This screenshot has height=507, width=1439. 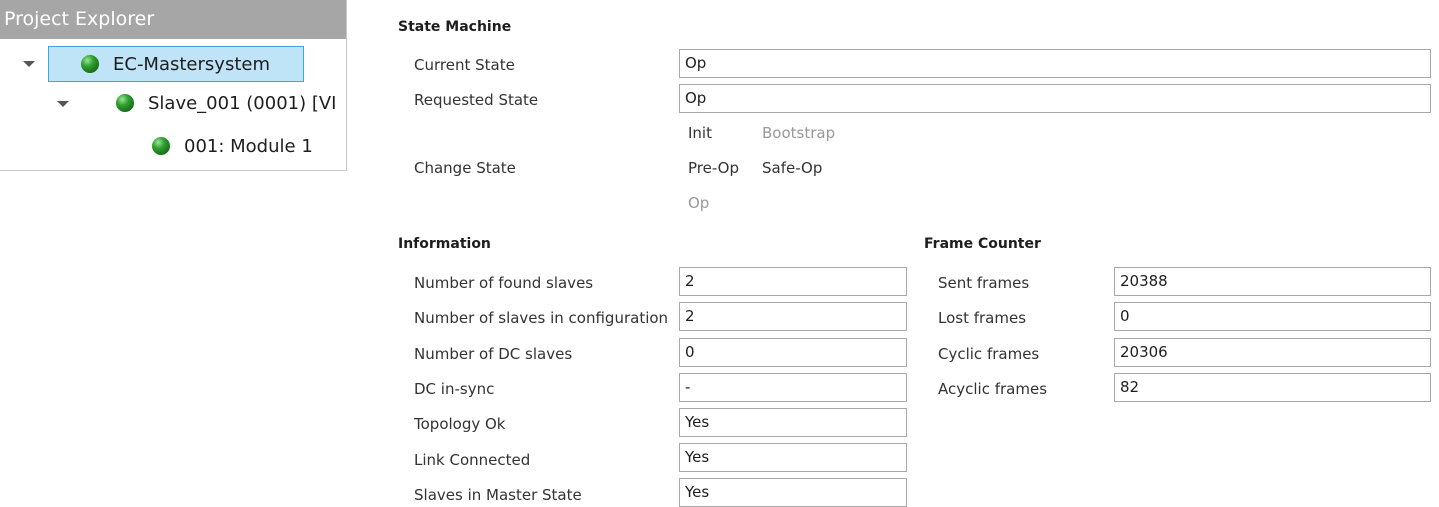 What do you see at coordinates (455, 27) in the screenshot?
I see `state-machine-title: State Machine` at bounding box center [455, 27].